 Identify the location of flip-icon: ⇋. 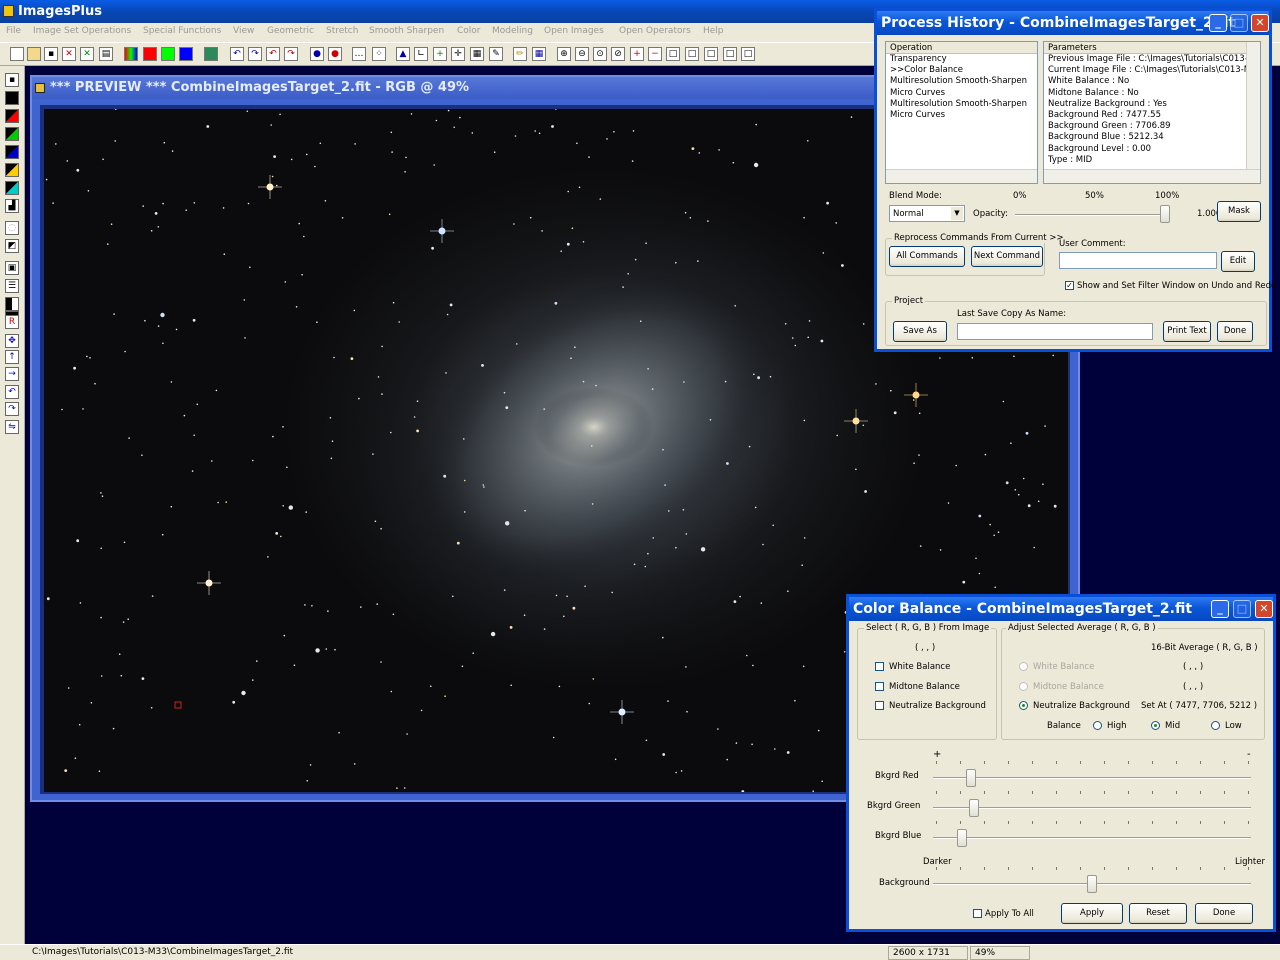
(12, 427).